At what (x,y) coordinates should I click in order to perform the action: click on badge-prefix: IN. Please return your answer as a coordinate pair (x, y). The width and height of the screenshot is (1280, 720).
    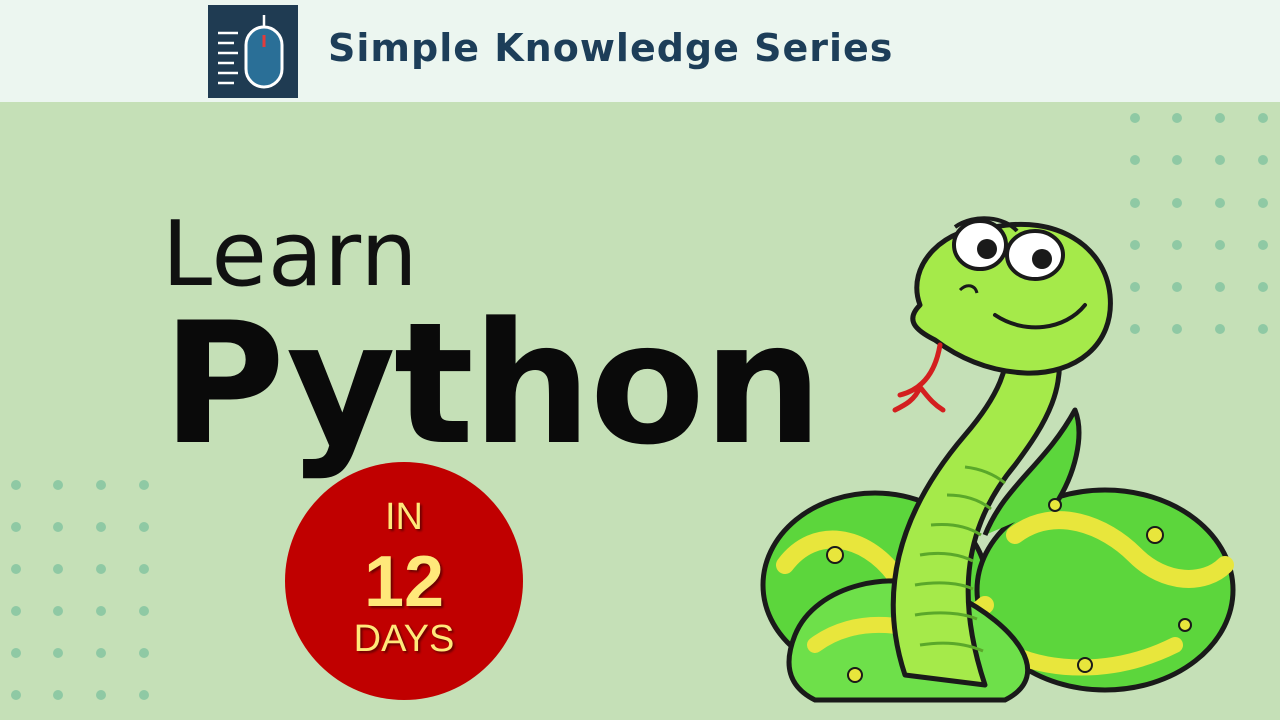
    Looking at the image, I should click on (404, 517).